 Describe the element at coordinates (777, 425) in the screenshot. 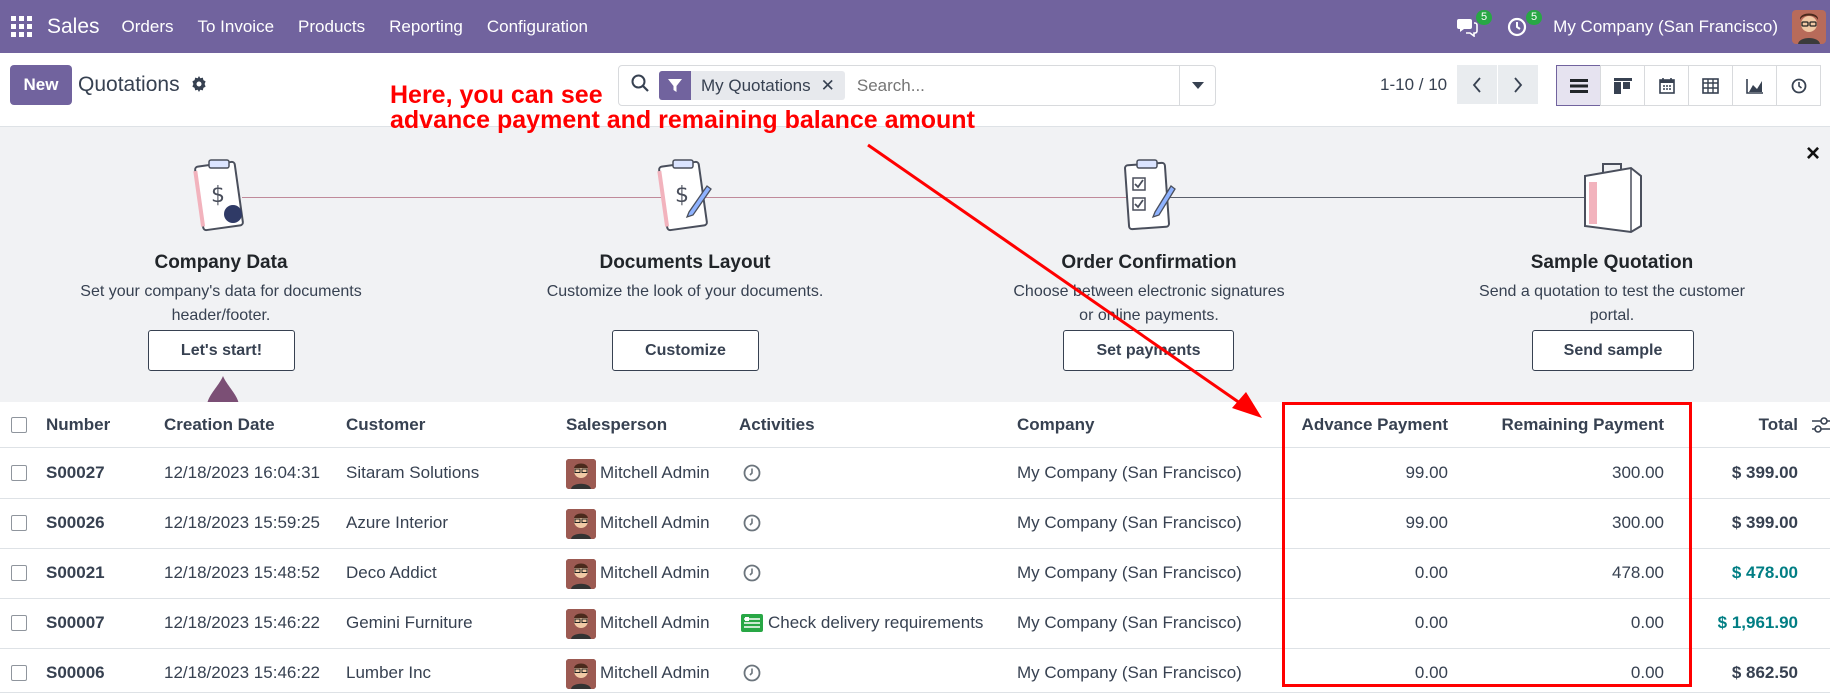

I see `column-activities: Activities` at that location.